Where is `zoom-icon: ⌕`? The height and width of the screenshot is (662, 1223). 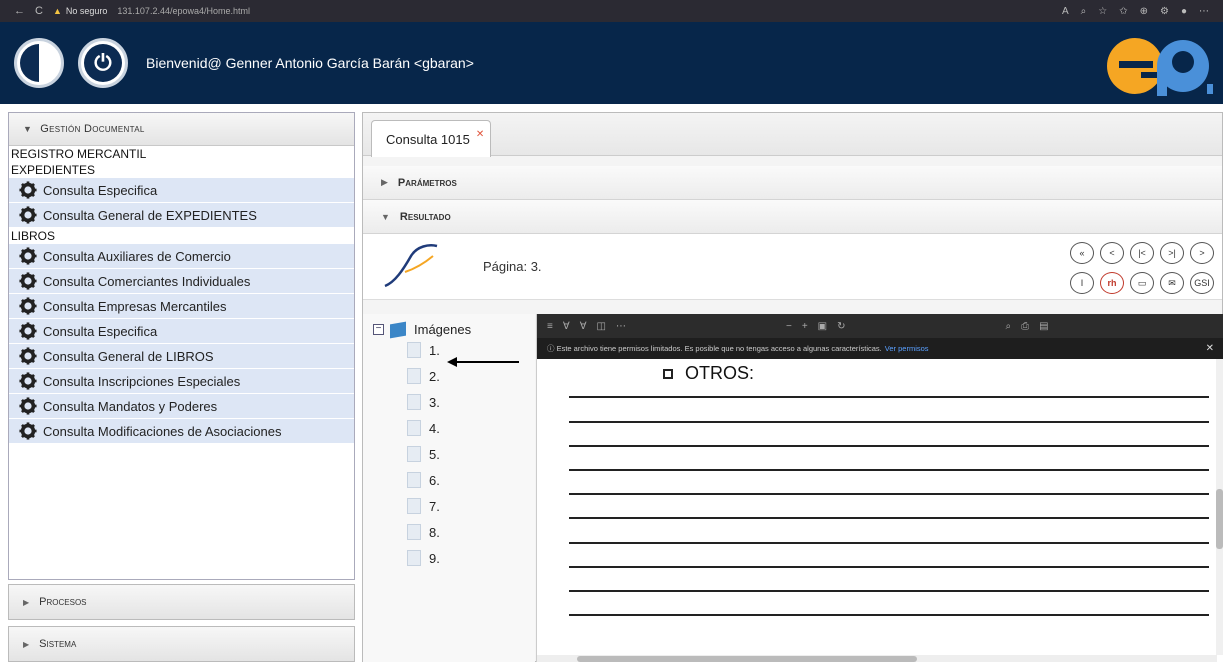 zoom-icon: ⌕ is located at coordinates (1084, 11).